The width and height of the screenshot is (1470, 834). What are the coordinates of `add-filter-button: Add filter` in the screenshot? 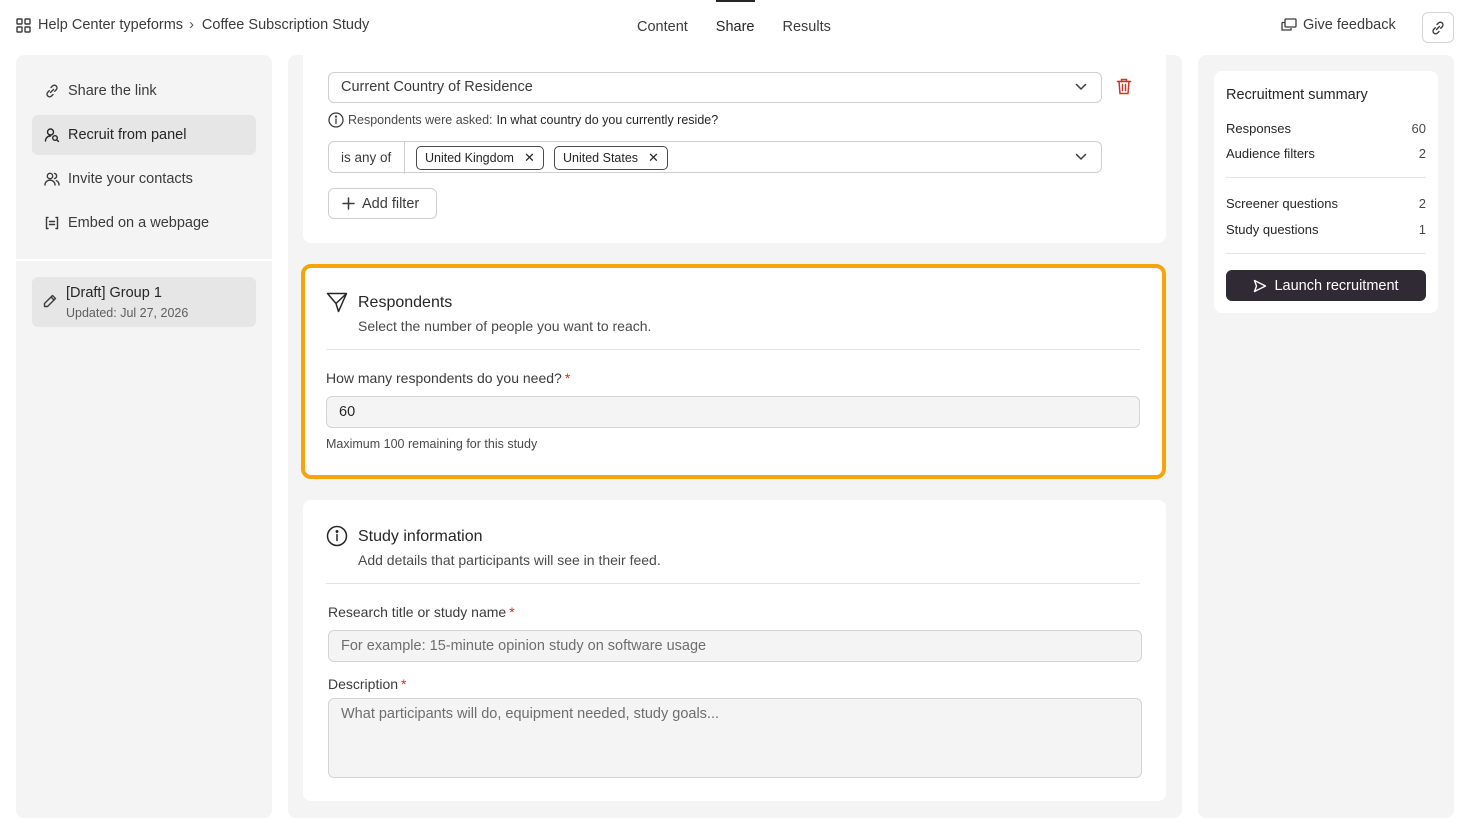 It's located at (382, 203).